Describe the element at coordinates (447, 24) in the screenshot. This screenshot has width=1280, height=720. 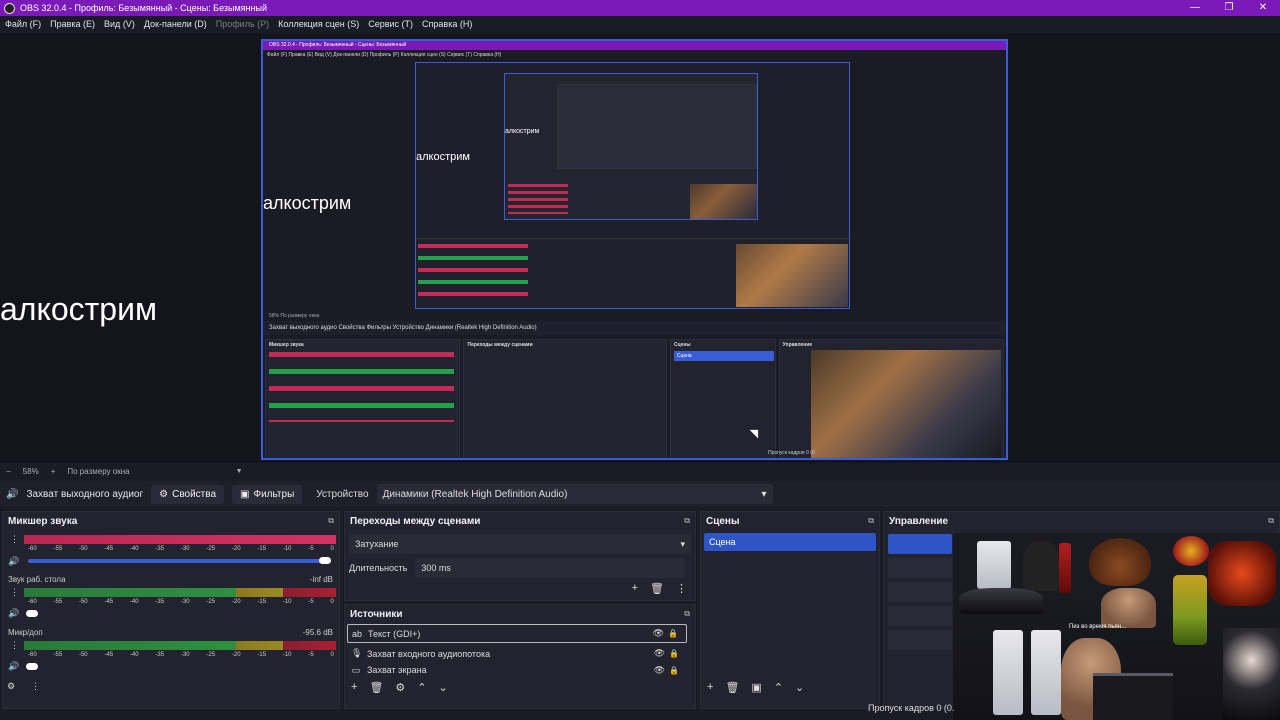
I see `menu-help: Справка (H)` at that location.